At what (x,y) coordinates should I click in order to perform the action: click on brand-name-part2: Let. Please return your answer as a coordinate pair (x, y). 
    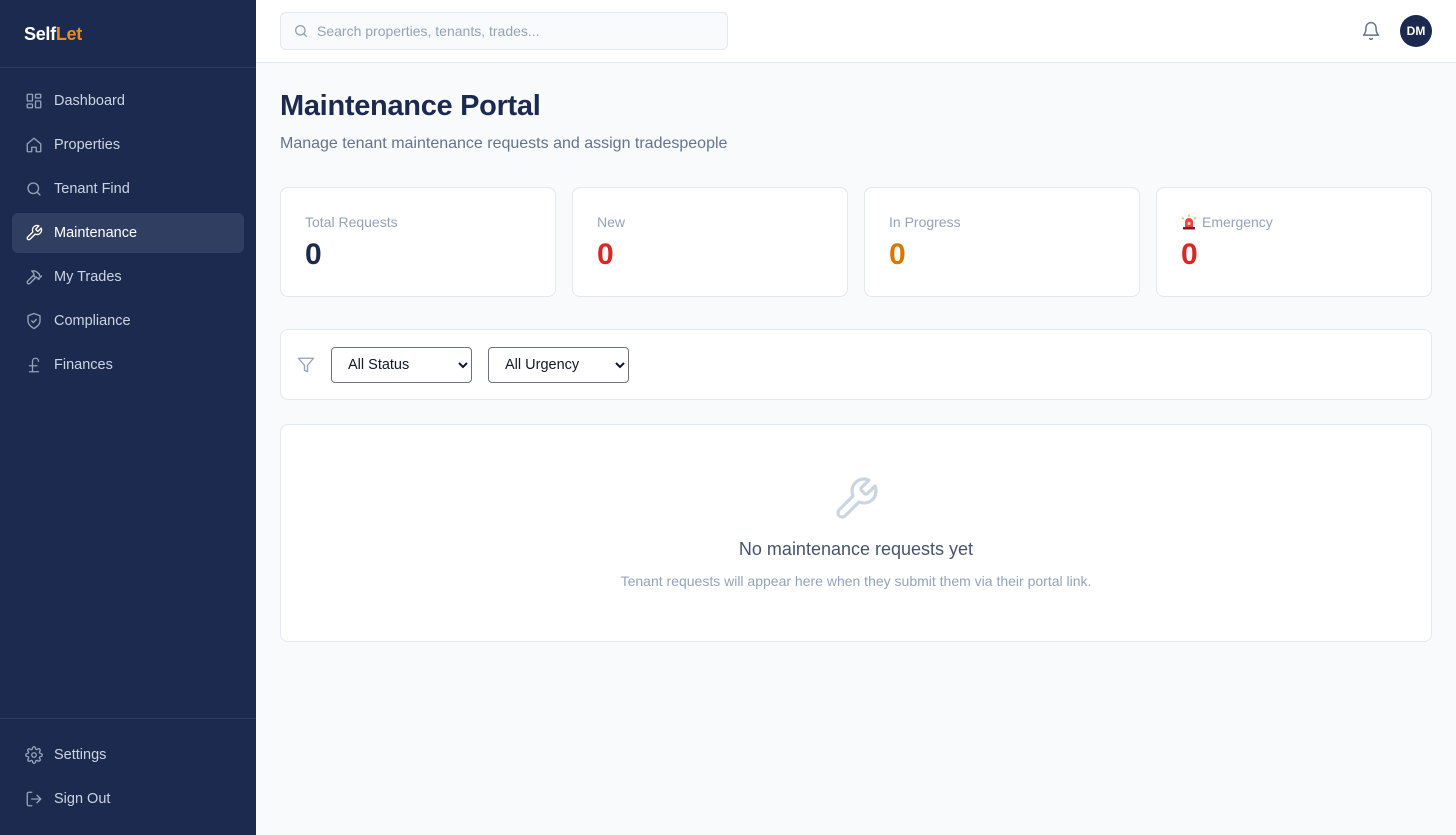
    Looking at the image, I should click on (68, 34).